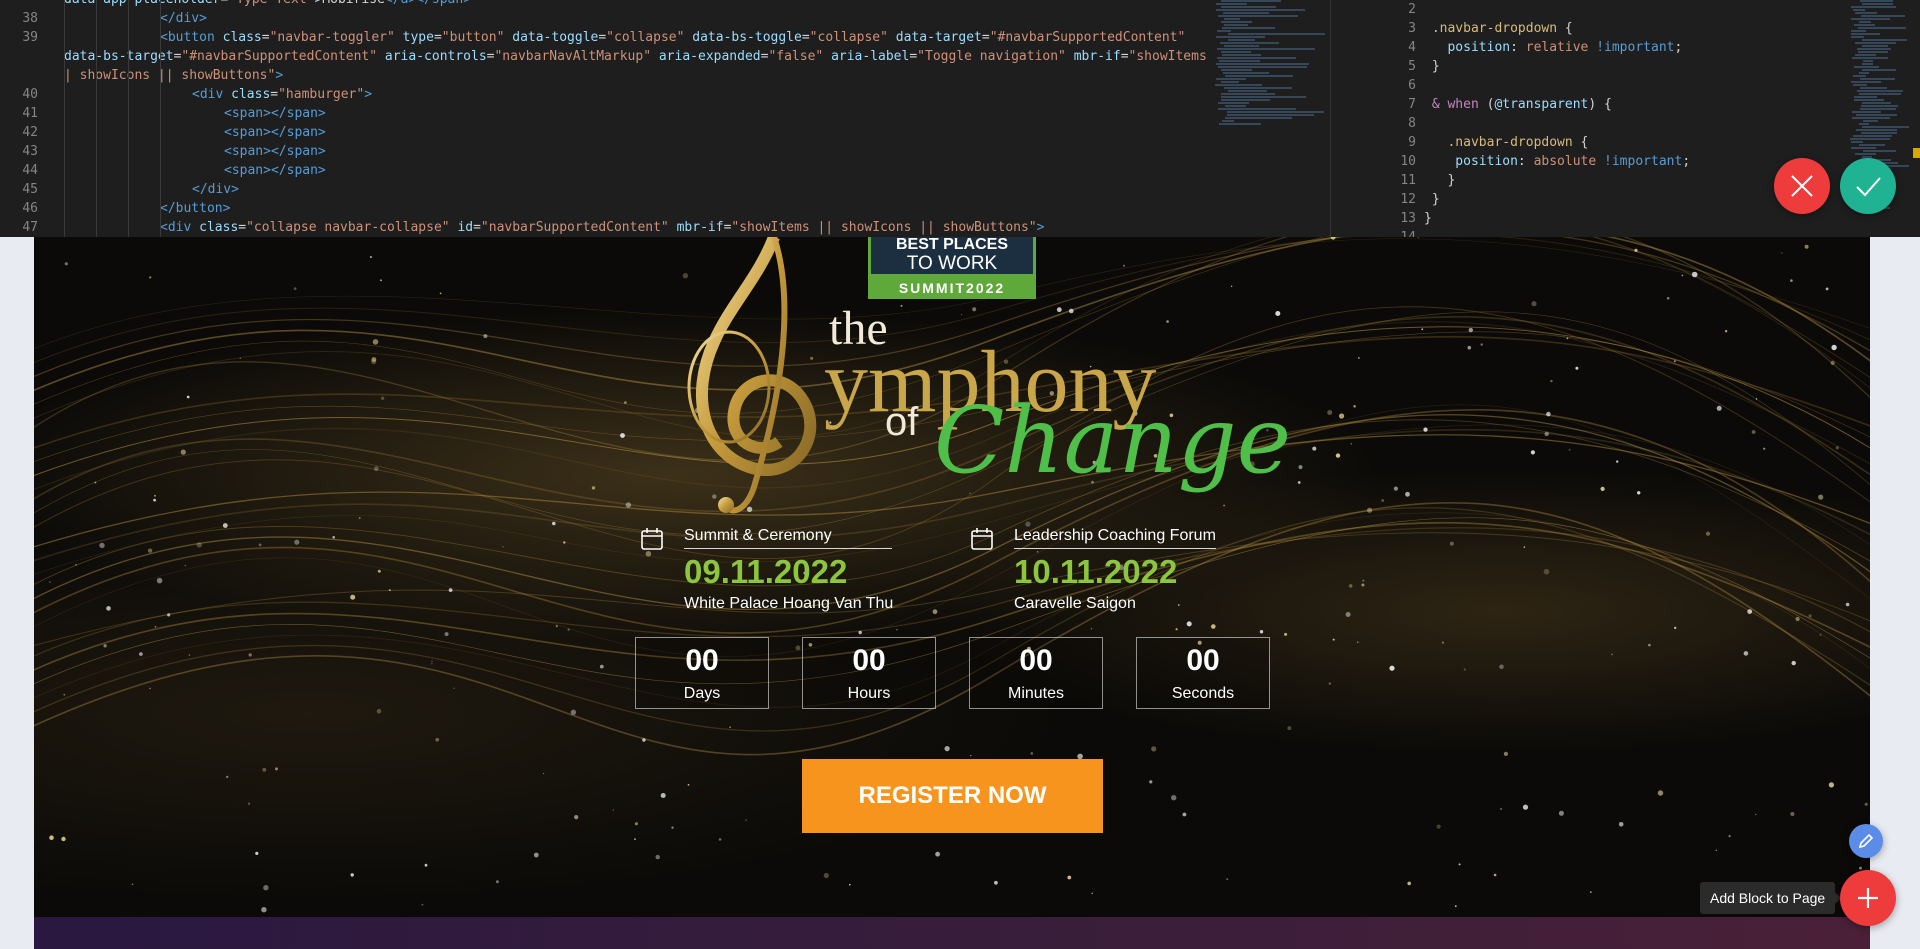 The width and height of the screenshot is (1920, 949). I want to click on html-minimap, so click(1272, 118).